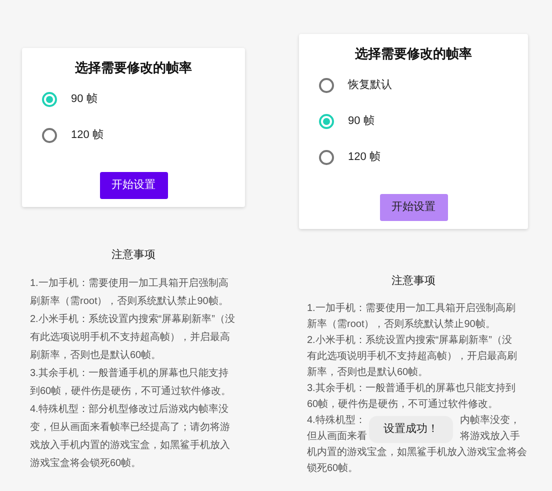 This screenshot has width=552, height=491. I want to click on option-label: 恢复默认, so click(370, 86).